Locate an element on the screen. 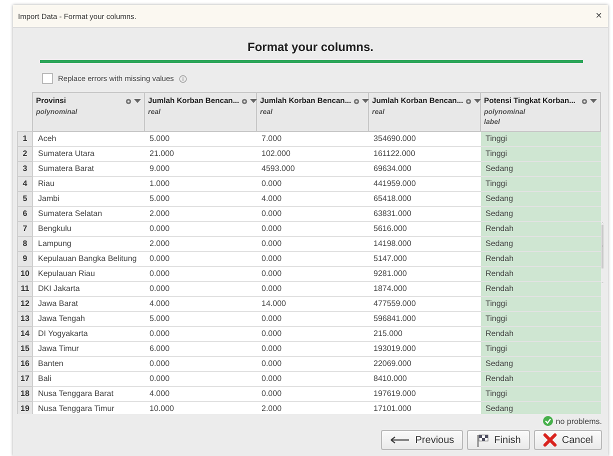  row-number: 19 is located at coordinates (25, 408).